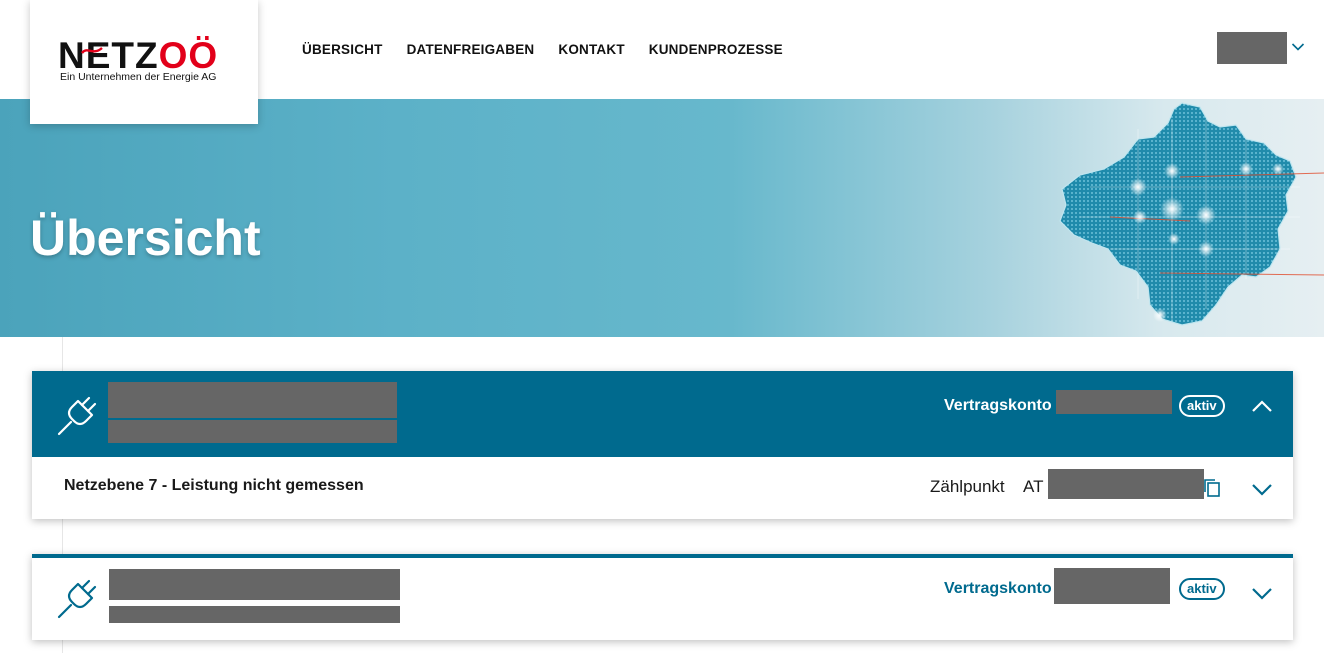  Describe the element at coordinates (214, 485) in the screenshot. I see `netzebene-label: Netzebene 7 - Leistung nicht gemessen` at that location.